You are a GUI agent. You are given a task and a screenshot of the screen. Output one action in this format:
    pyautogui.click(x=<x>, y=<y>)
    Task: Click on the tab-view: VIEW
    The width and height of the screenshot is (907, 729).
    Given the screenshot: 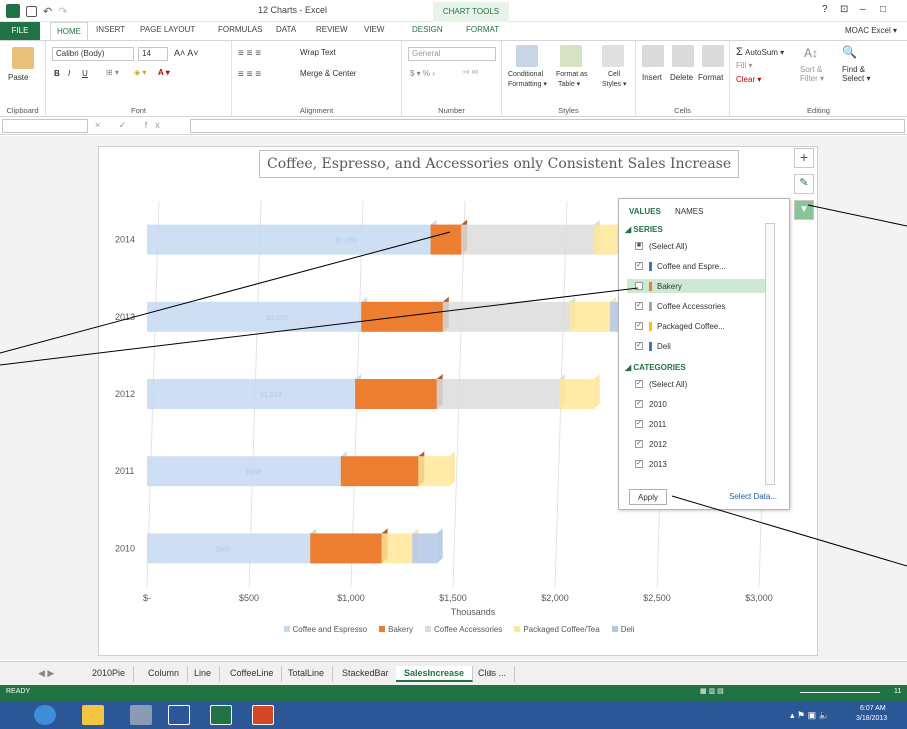 What is the action you would take?
    pyautogui.click(x=374, y=29)
    